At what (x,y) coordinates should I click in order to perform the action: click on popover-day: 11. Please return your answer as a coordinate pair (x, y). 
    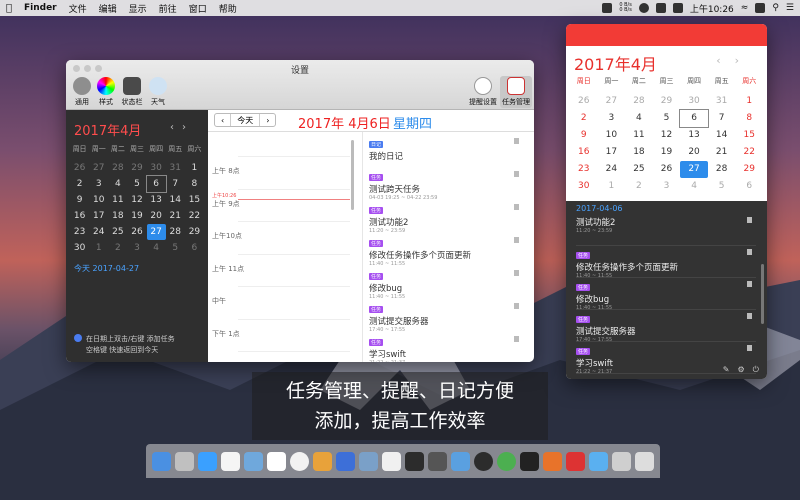
    Looking at the image, I should click on (639, 135).